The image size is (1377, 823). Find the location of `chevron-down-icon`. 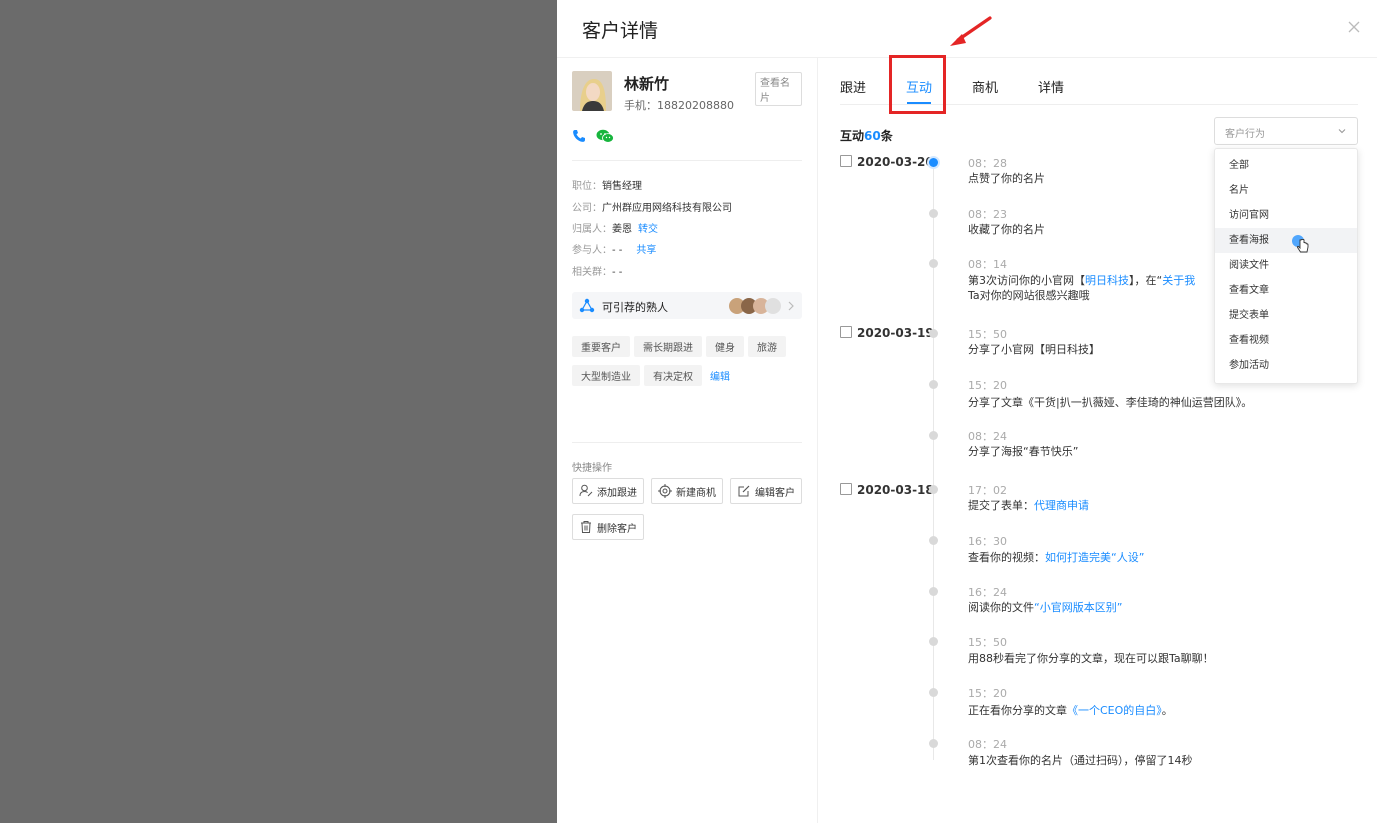

chevron-down-icon is located at coordinates (1342, 131).